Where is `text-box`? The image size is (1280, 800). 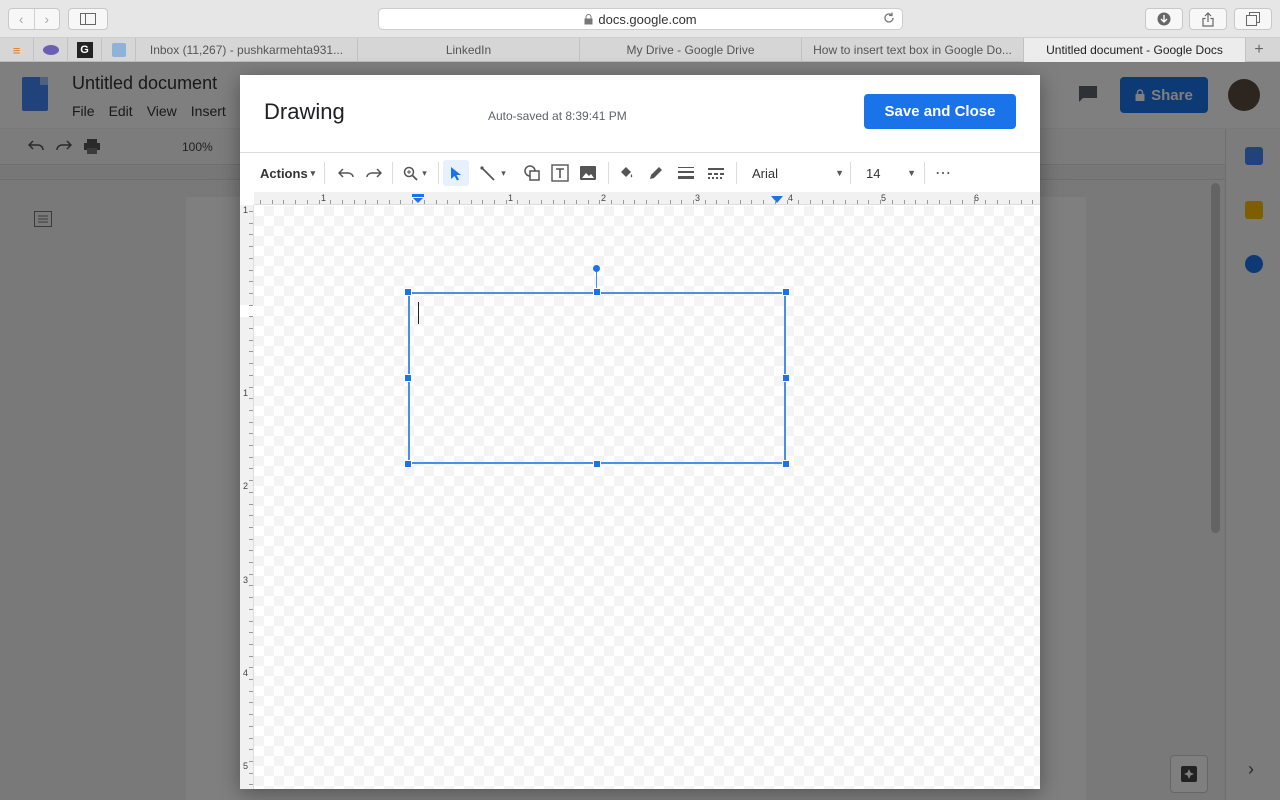
text-box is located at coordinates (597, 378).